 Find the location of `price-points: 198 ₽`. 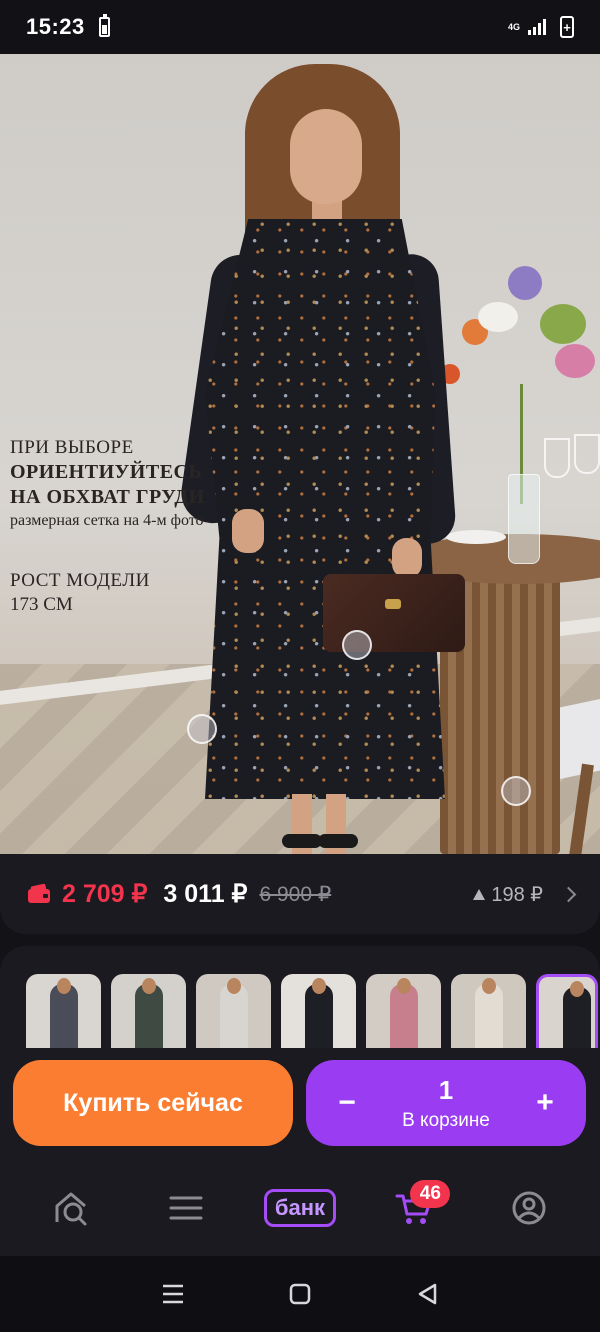

price-points: 198 ₽ is located at coordinates (525, 894).